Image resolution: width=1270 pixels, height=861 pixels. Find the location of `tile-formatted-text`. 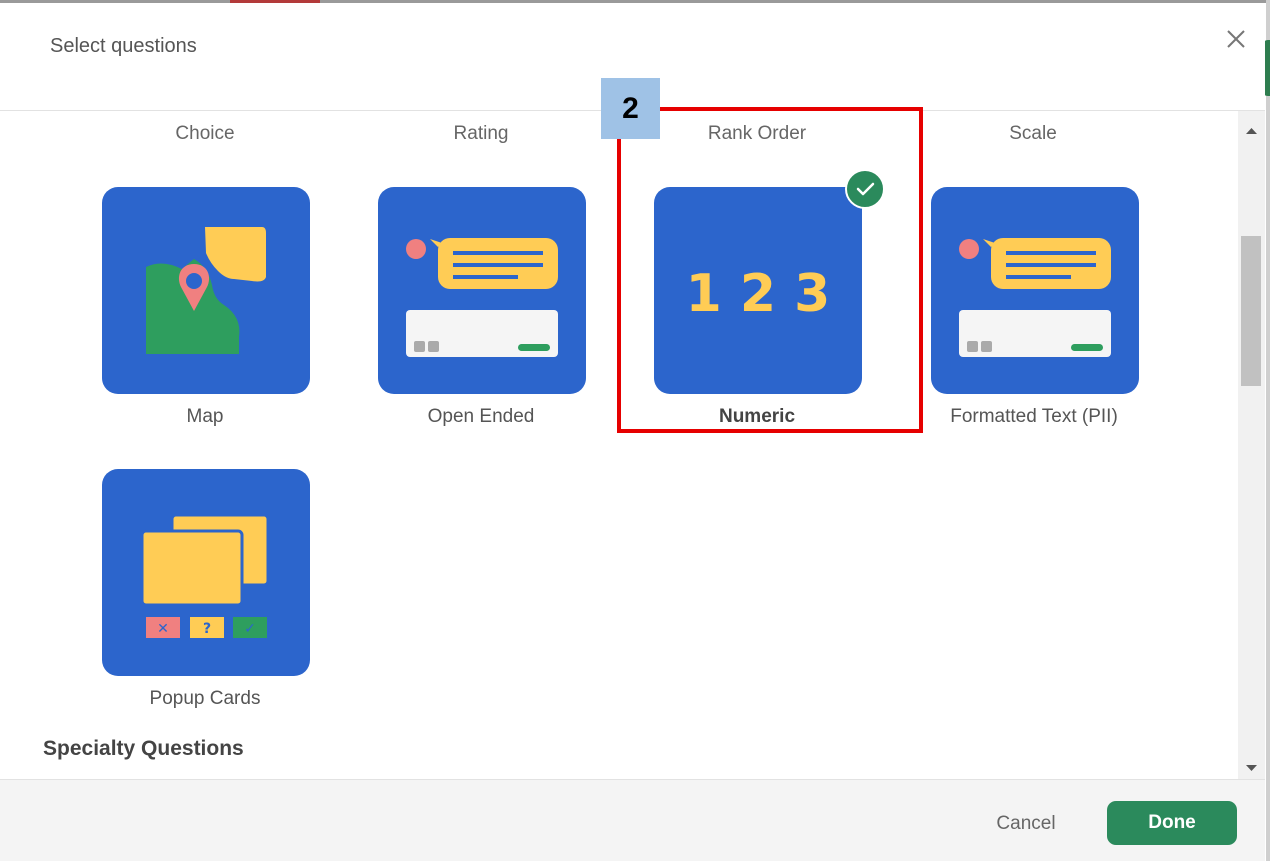

tile-formatted-text is located at coordinates (1035, 290).